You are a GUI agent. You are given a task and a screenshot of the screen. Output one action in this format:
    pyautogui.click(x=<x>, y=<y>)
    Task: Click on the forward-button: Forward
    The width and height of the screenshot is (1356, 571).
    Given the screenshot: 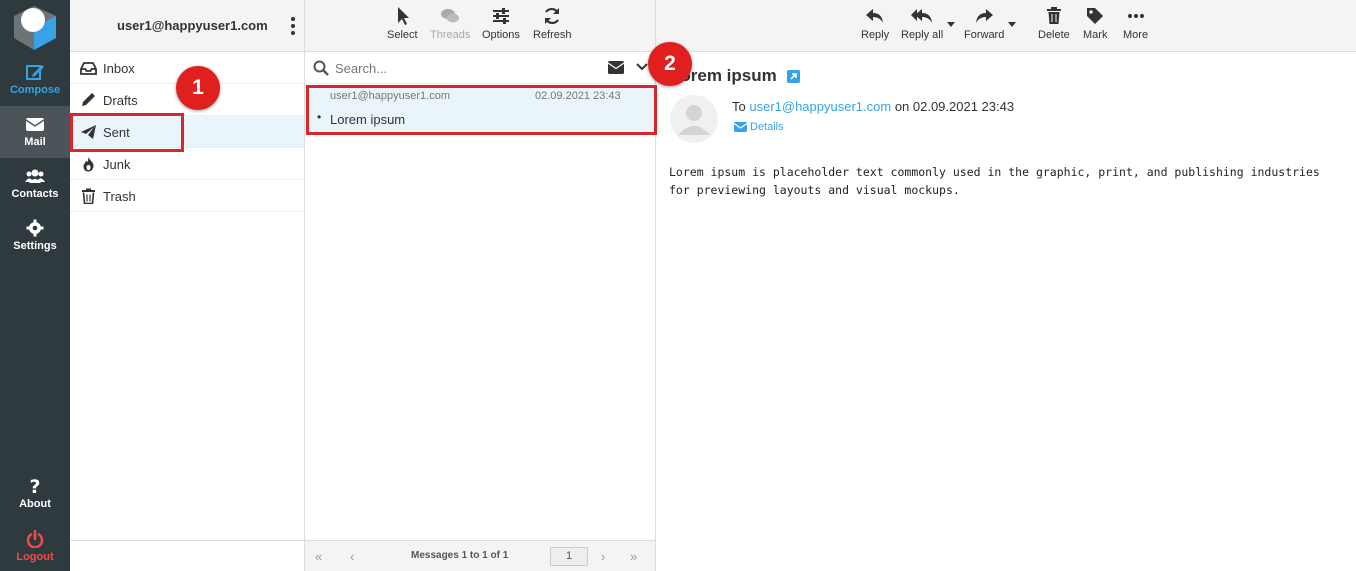 What is the action you would take?
    pyautogui.click(x=984, y=23)
    